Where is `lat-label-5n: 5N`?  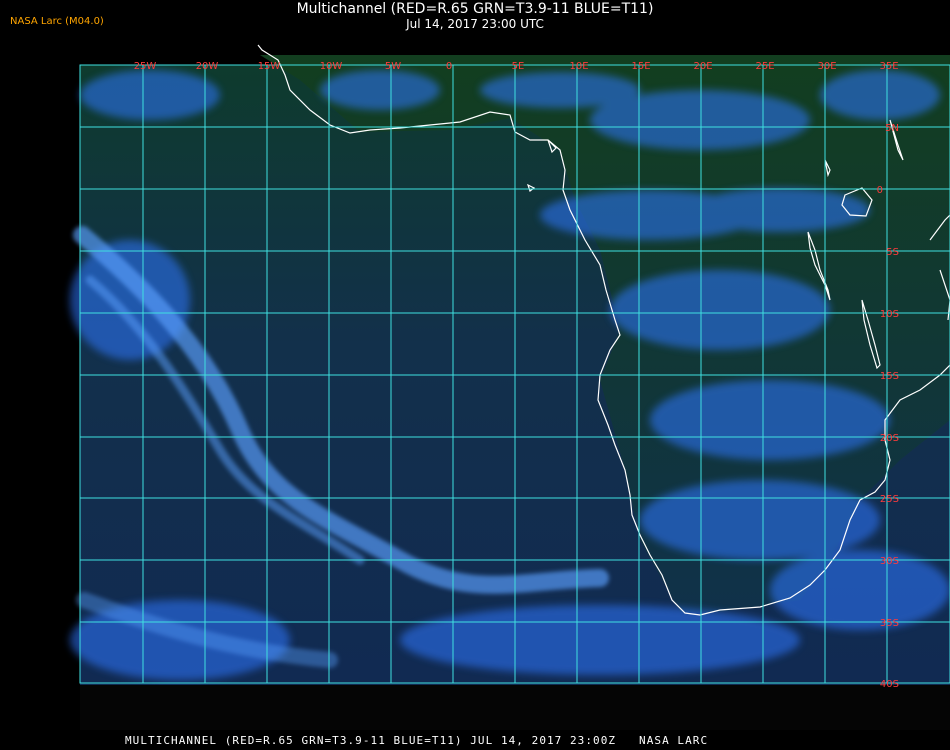 lat-label-5n: 5N is located at coordinates (892, 128).